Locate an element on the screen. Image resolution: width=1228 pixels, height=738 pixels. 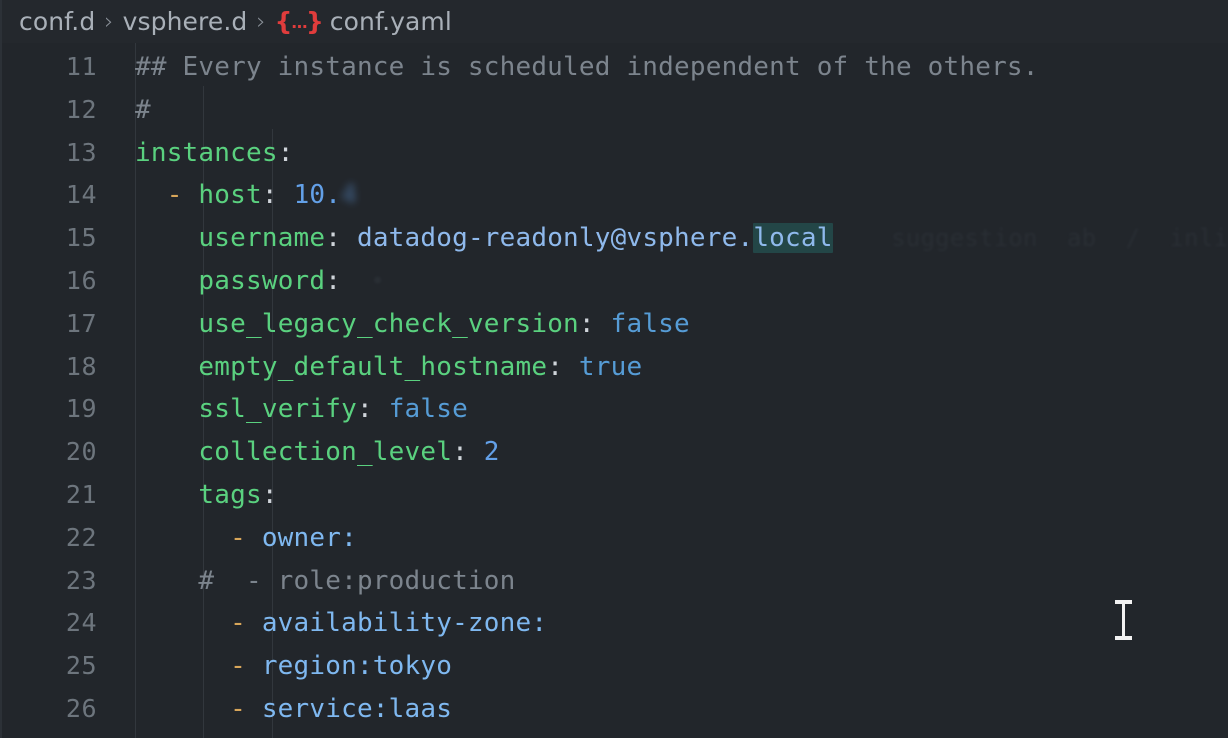
code-line: 23 # - role:production is located at coordinates (615, 581).